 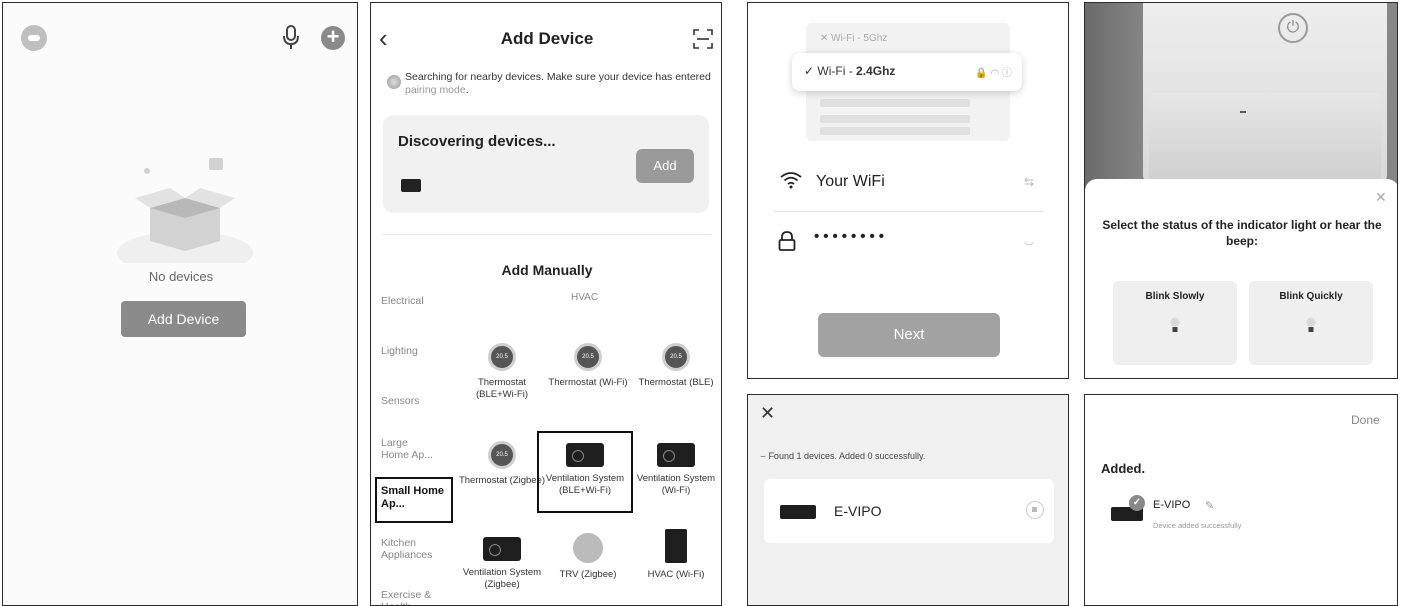 I want to click on ventilation-device-icon, so click(x=798, y=512).